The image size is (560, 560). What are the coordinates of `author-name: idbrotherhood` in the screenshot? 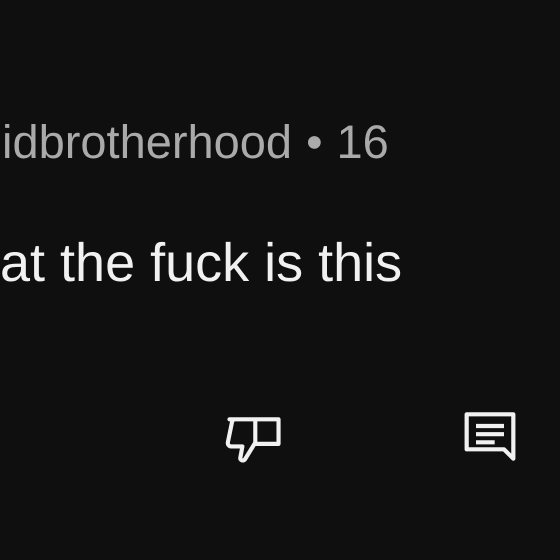 It's located at (147, 141).